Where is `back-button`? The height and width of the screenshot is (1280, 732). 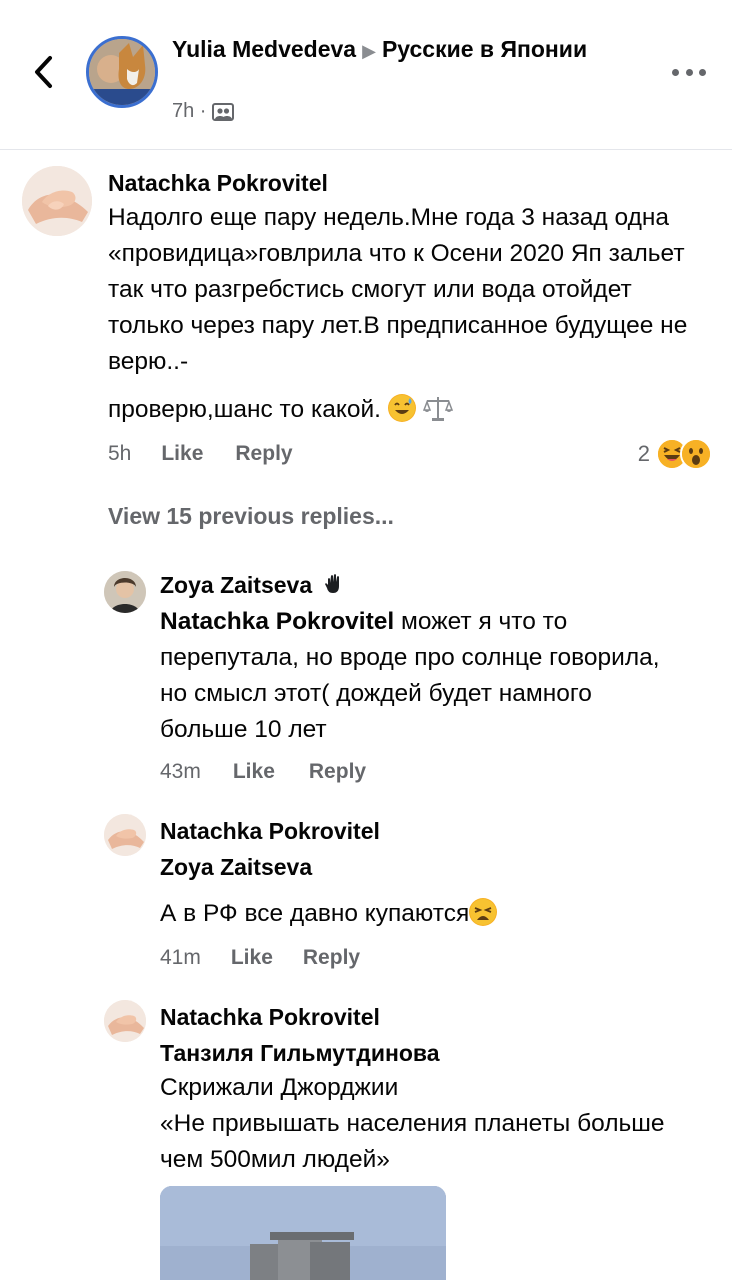
back-button is located at coordinates (43, 72).